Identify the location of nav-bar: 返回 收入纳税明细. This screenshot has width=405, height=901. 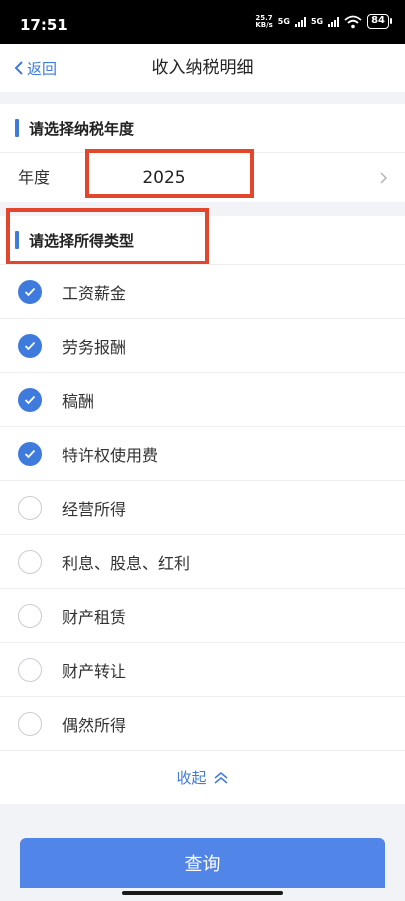
(202, 68).